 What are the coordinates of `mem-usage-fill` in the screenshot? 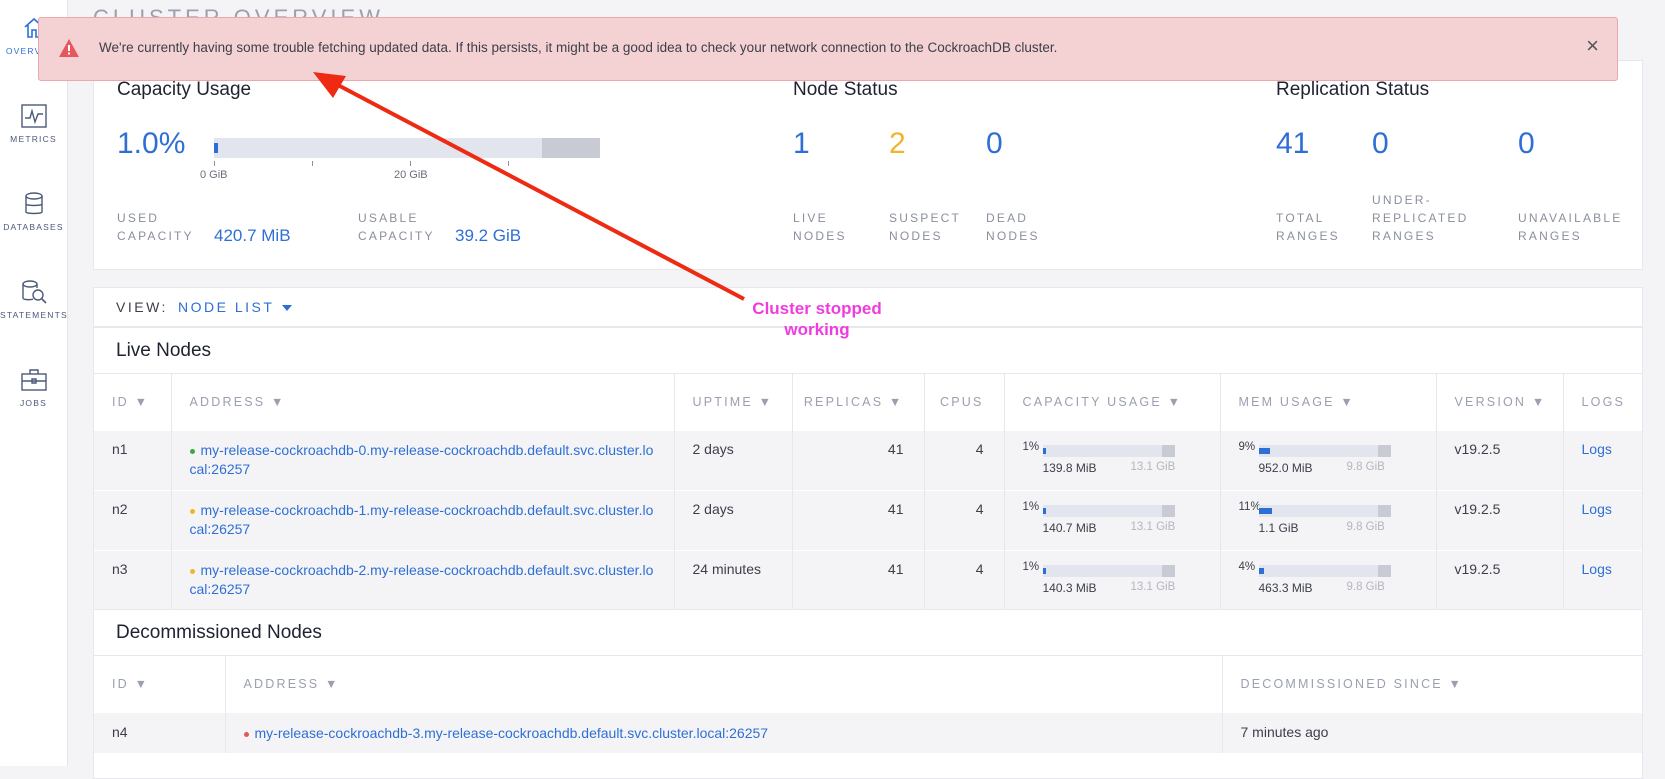 It's located at (1261, 571).